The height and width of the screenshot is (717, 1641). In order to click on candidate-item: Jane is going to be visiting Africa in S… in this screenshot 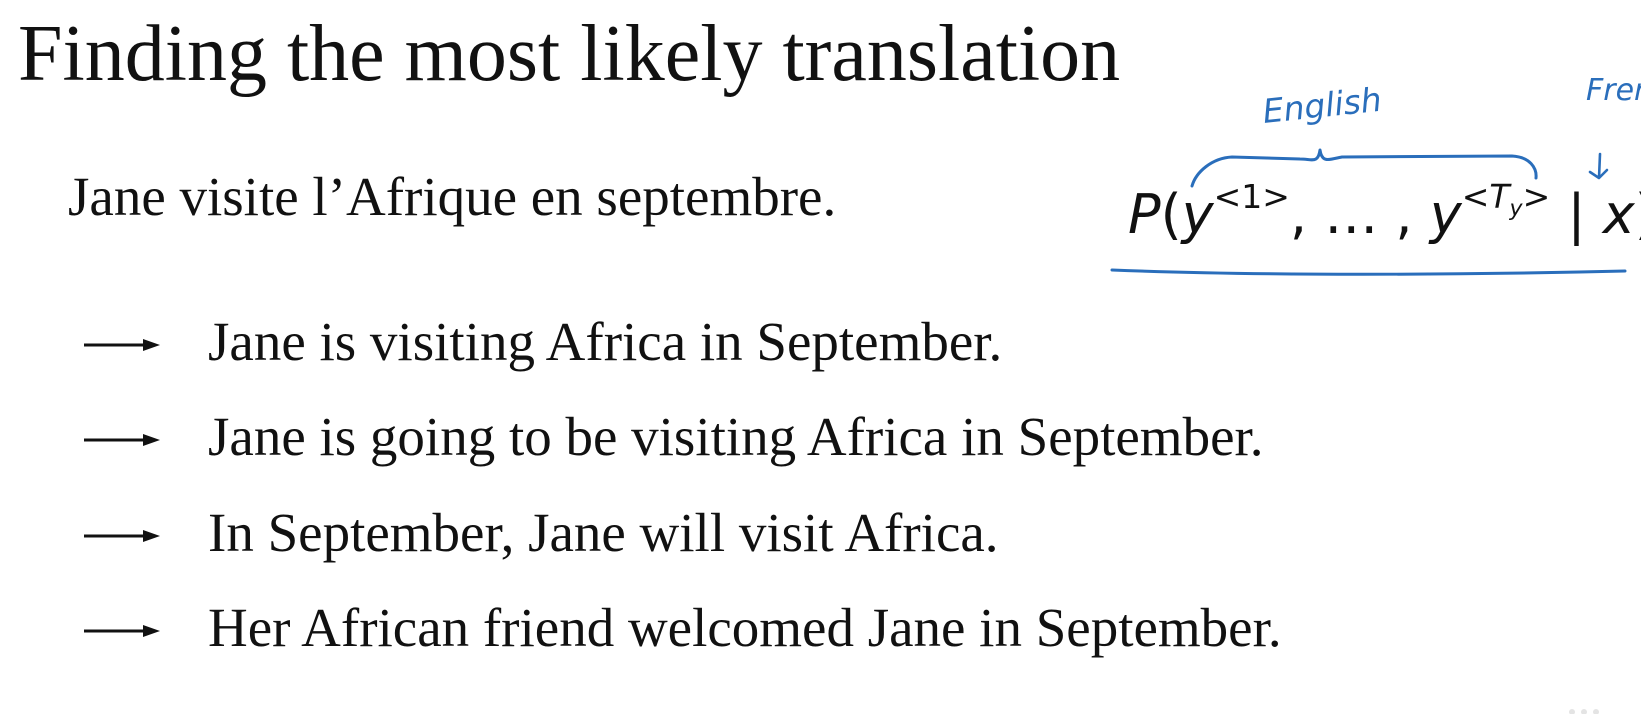, I will do `click(820, 440)`.